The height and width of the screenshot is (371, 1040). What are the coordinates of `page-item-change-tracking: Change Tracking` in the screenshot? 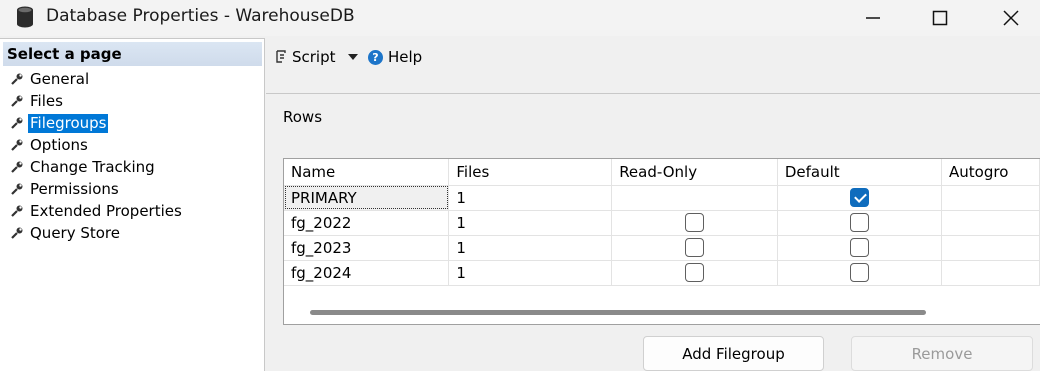 It's located at (131, 167).